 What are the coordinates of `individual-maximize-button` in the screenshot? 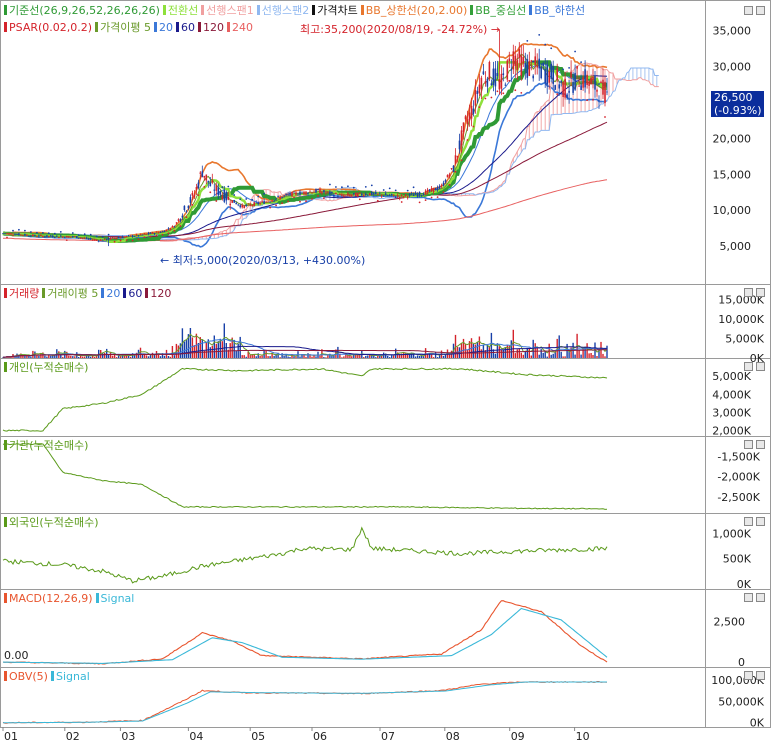 It's located at (748, 366).